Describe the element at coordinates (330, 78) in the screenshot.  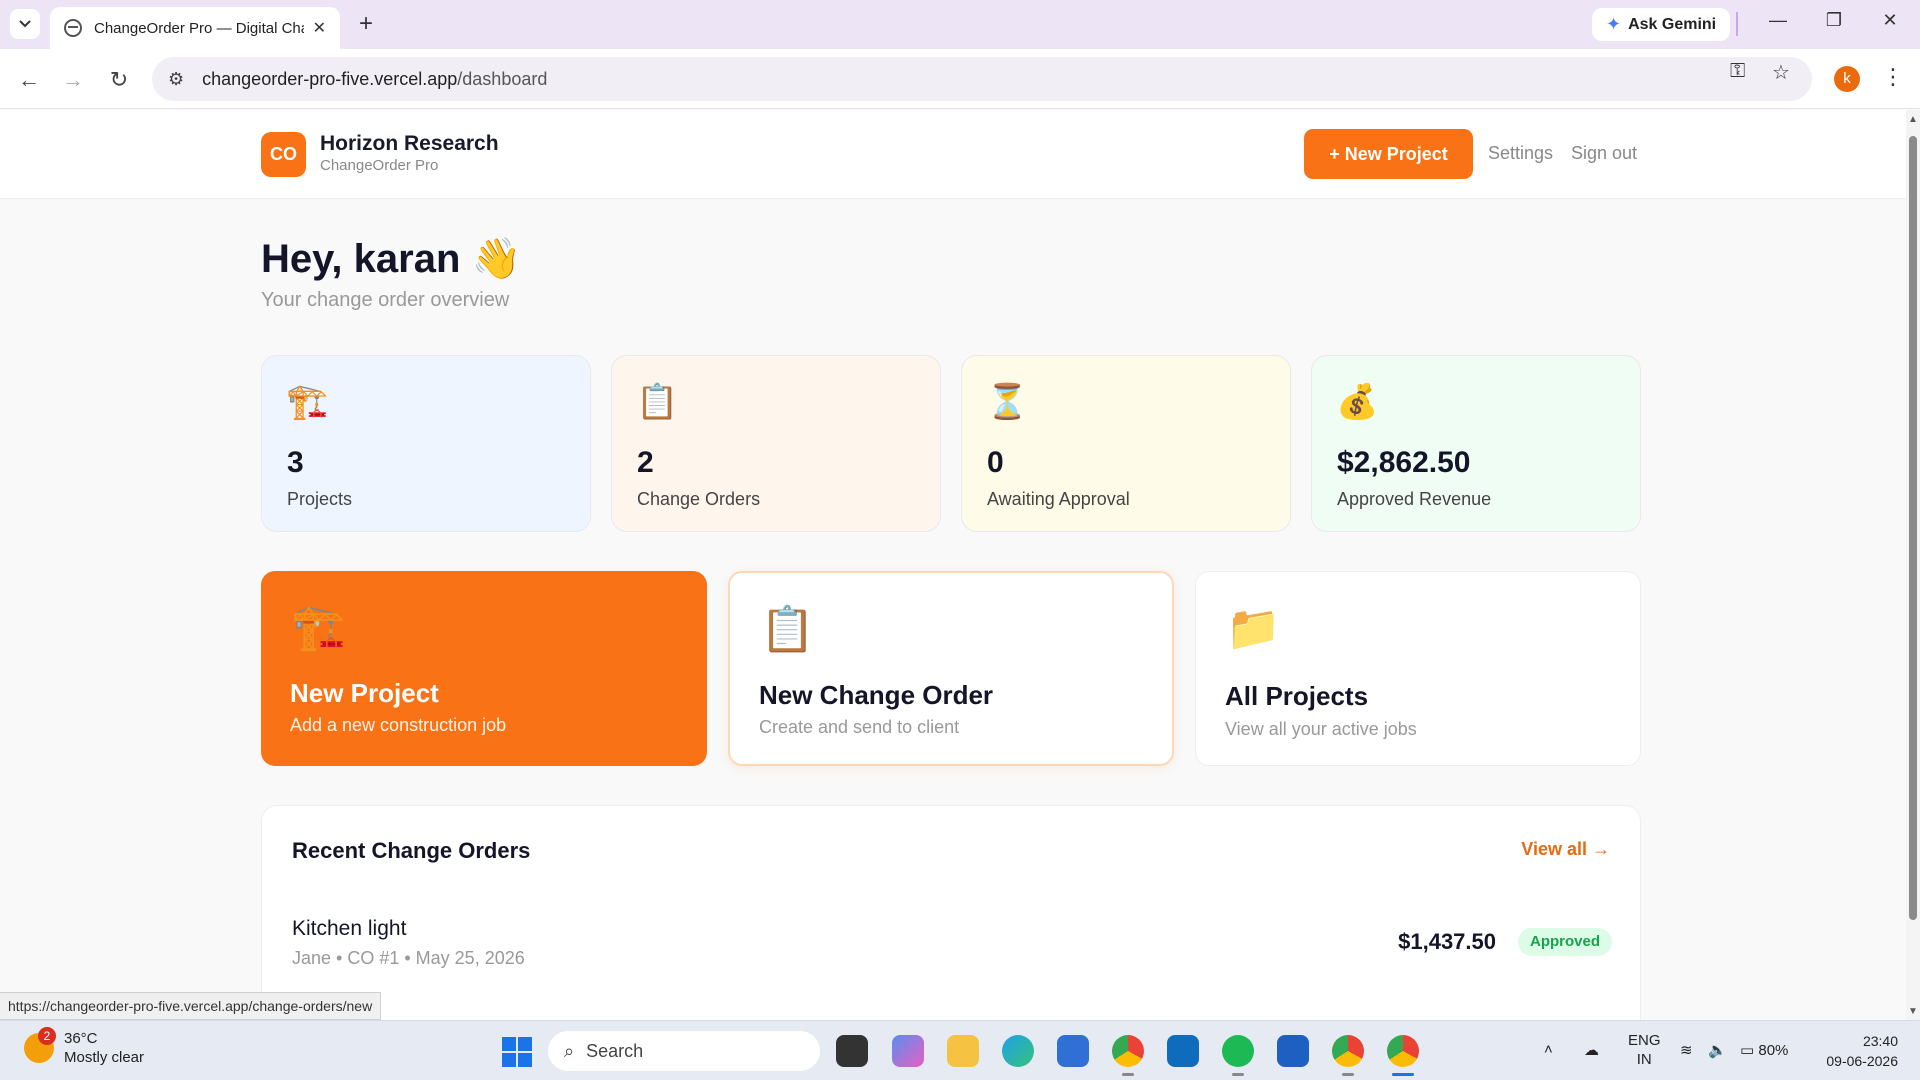
I see `url-host: changeorder-pro-five.vercel.app` at that location.